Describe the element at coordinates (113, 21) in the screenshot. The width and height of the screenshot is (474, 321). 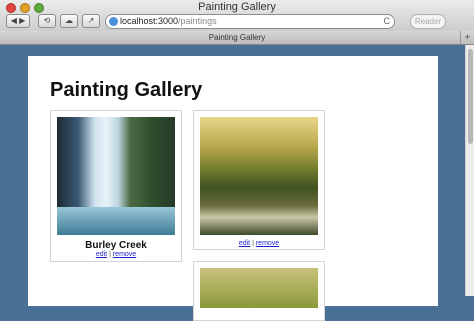
I see `globe-icon` at that location.